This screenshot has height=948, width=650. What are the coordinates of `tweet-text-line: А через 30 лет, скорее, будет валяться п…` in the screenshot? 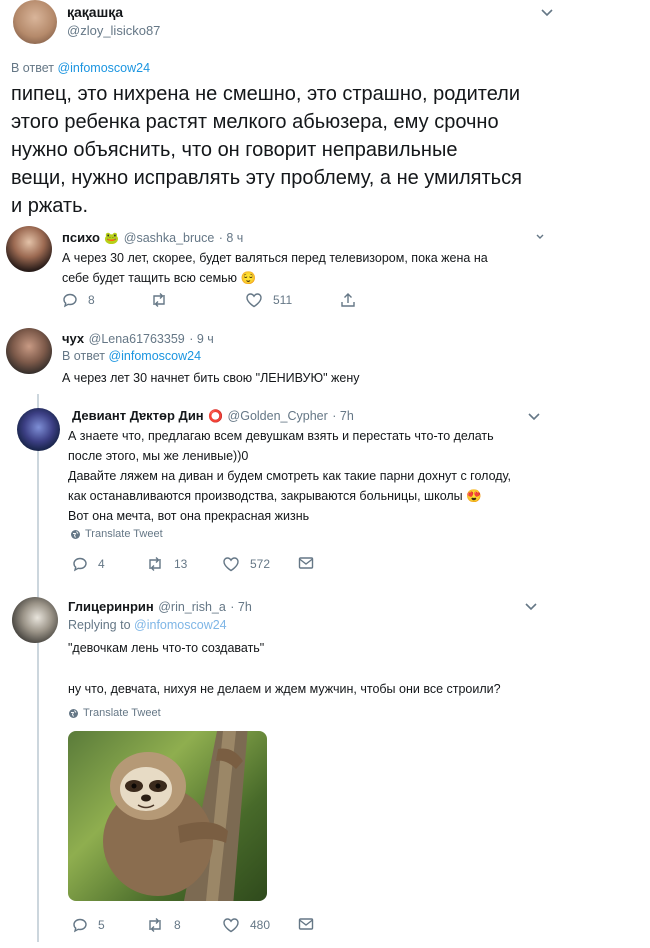 It's located at (275, 258).